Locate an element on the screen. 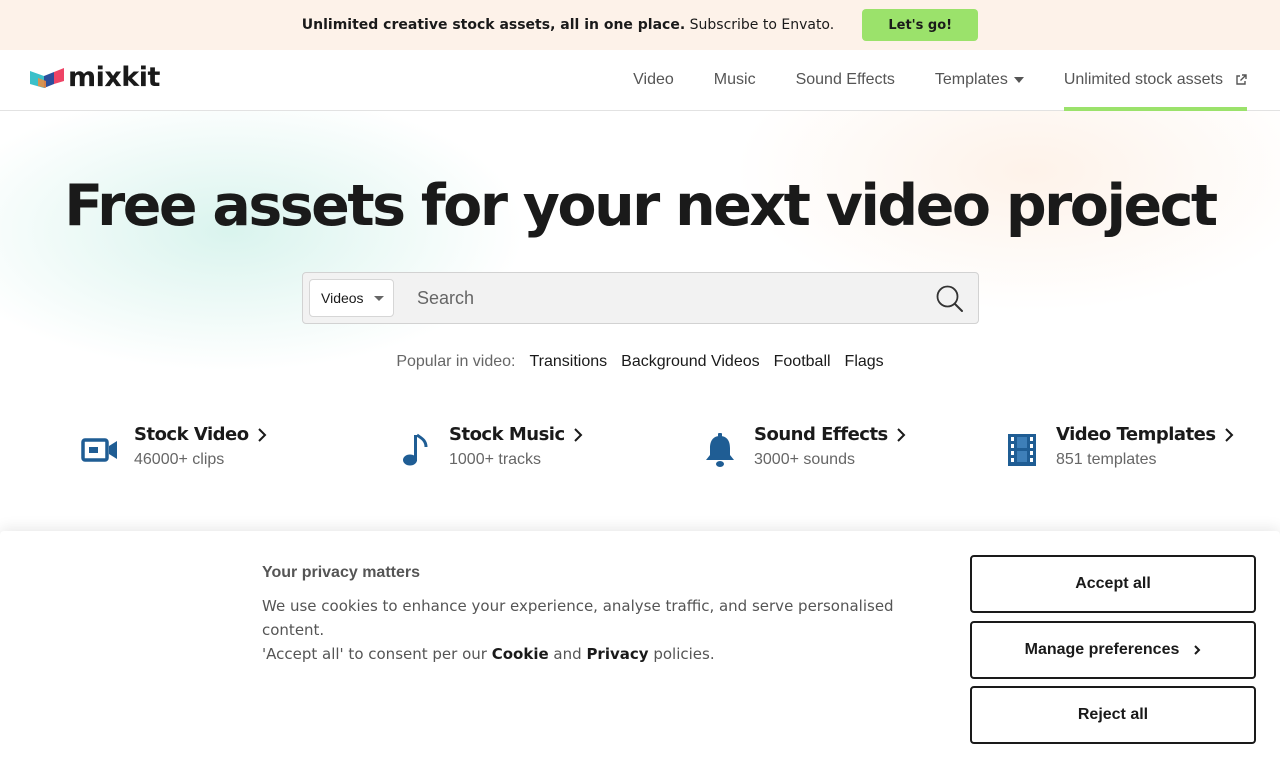 Image resolution: width=1280 pixels, height=768 pixels. mixkit-logo: mixkit is located at coordinates (95, 77).